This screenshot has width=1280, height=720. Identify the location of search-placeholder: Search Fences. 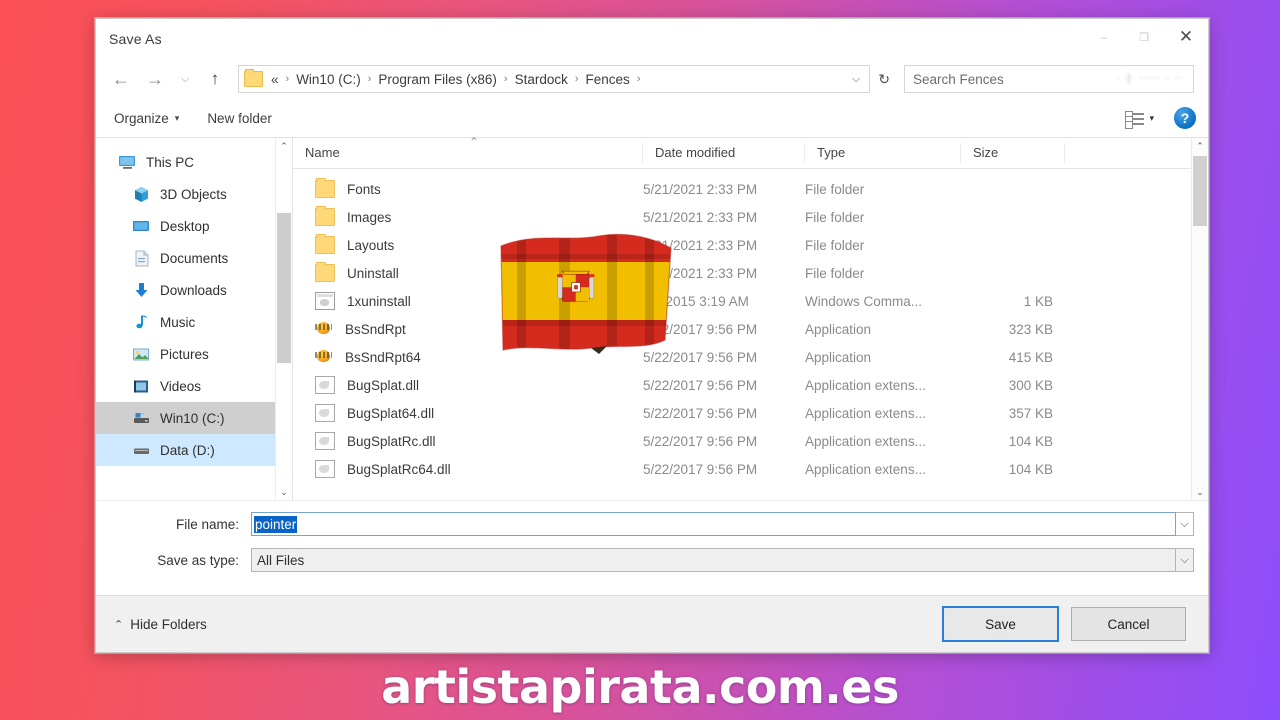
(958, 79).